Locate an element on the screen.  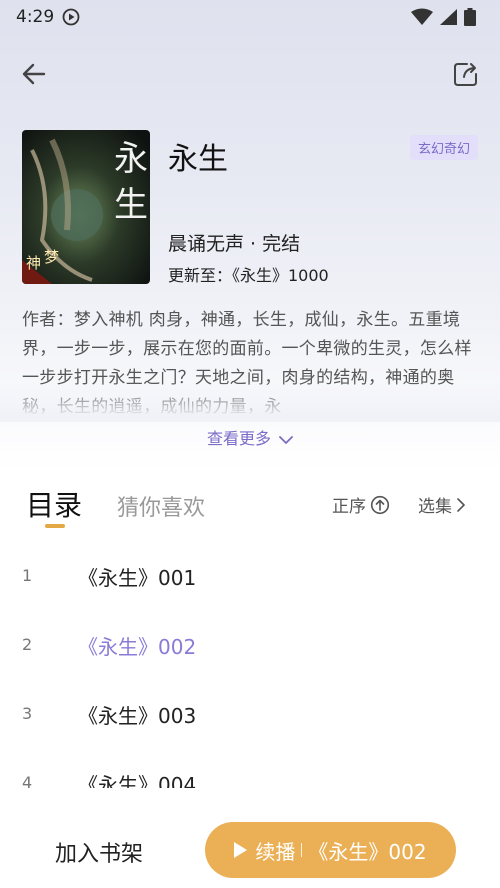
author-status: 晨诵无声 · 完结 is located at coordinates (234, 244).